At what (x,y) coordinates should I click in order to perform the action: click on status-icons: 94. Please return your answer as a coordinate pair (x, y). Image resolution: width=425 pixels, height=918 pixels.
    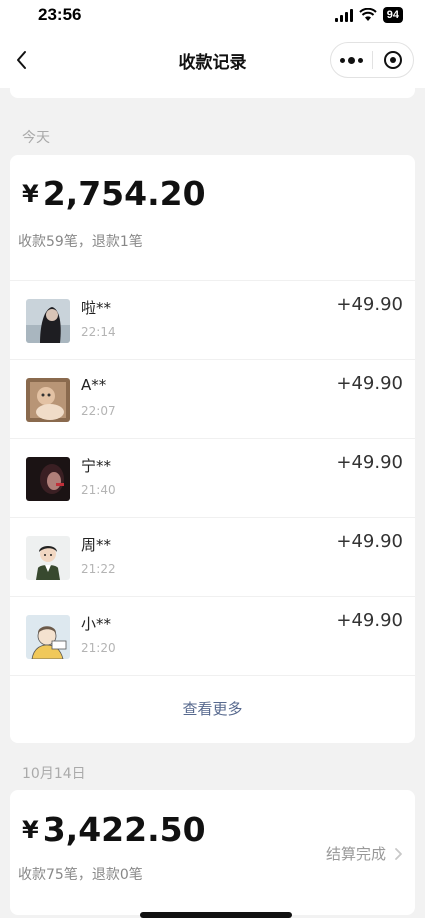
    Looking at the image, I should click on (368, 15).